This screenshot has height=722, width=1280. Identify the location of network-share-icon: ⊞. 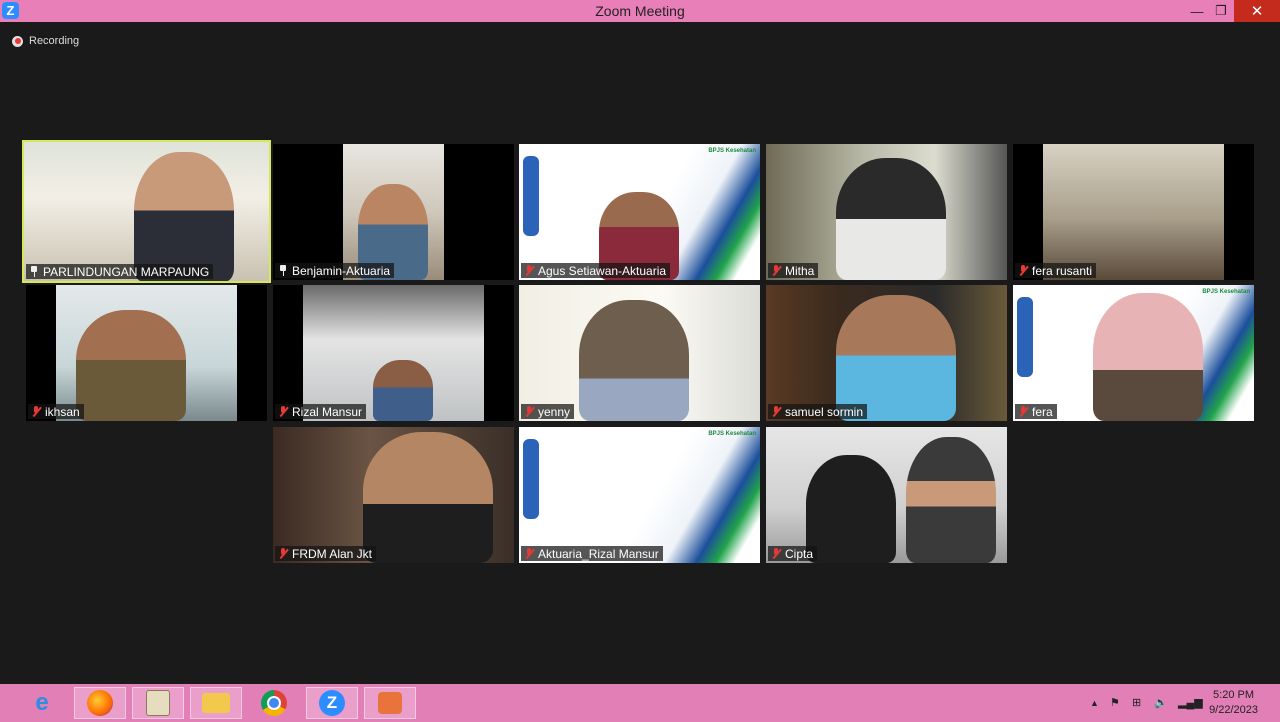
(1136, 702).